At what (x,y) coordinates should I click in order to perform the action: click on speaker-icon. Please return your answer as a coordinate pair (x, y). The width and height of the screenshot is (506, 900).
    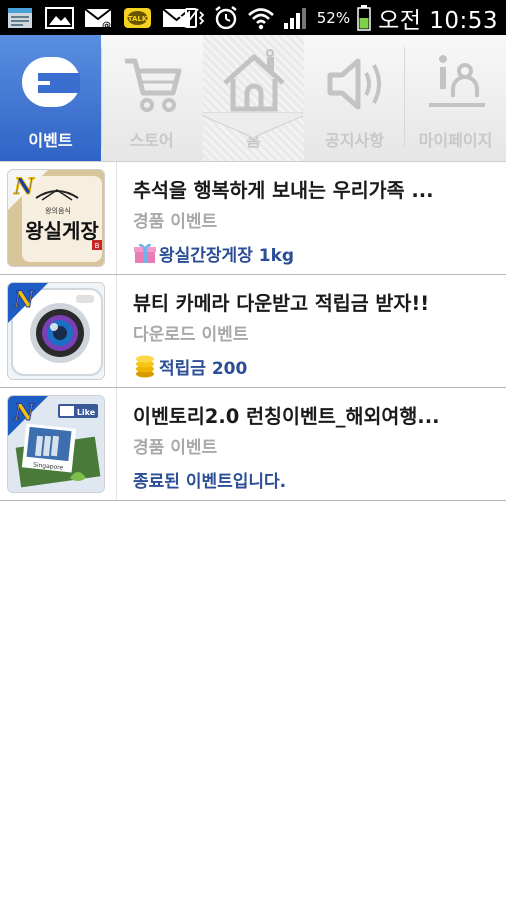
    Looking at the image, I should click on (355, 84).